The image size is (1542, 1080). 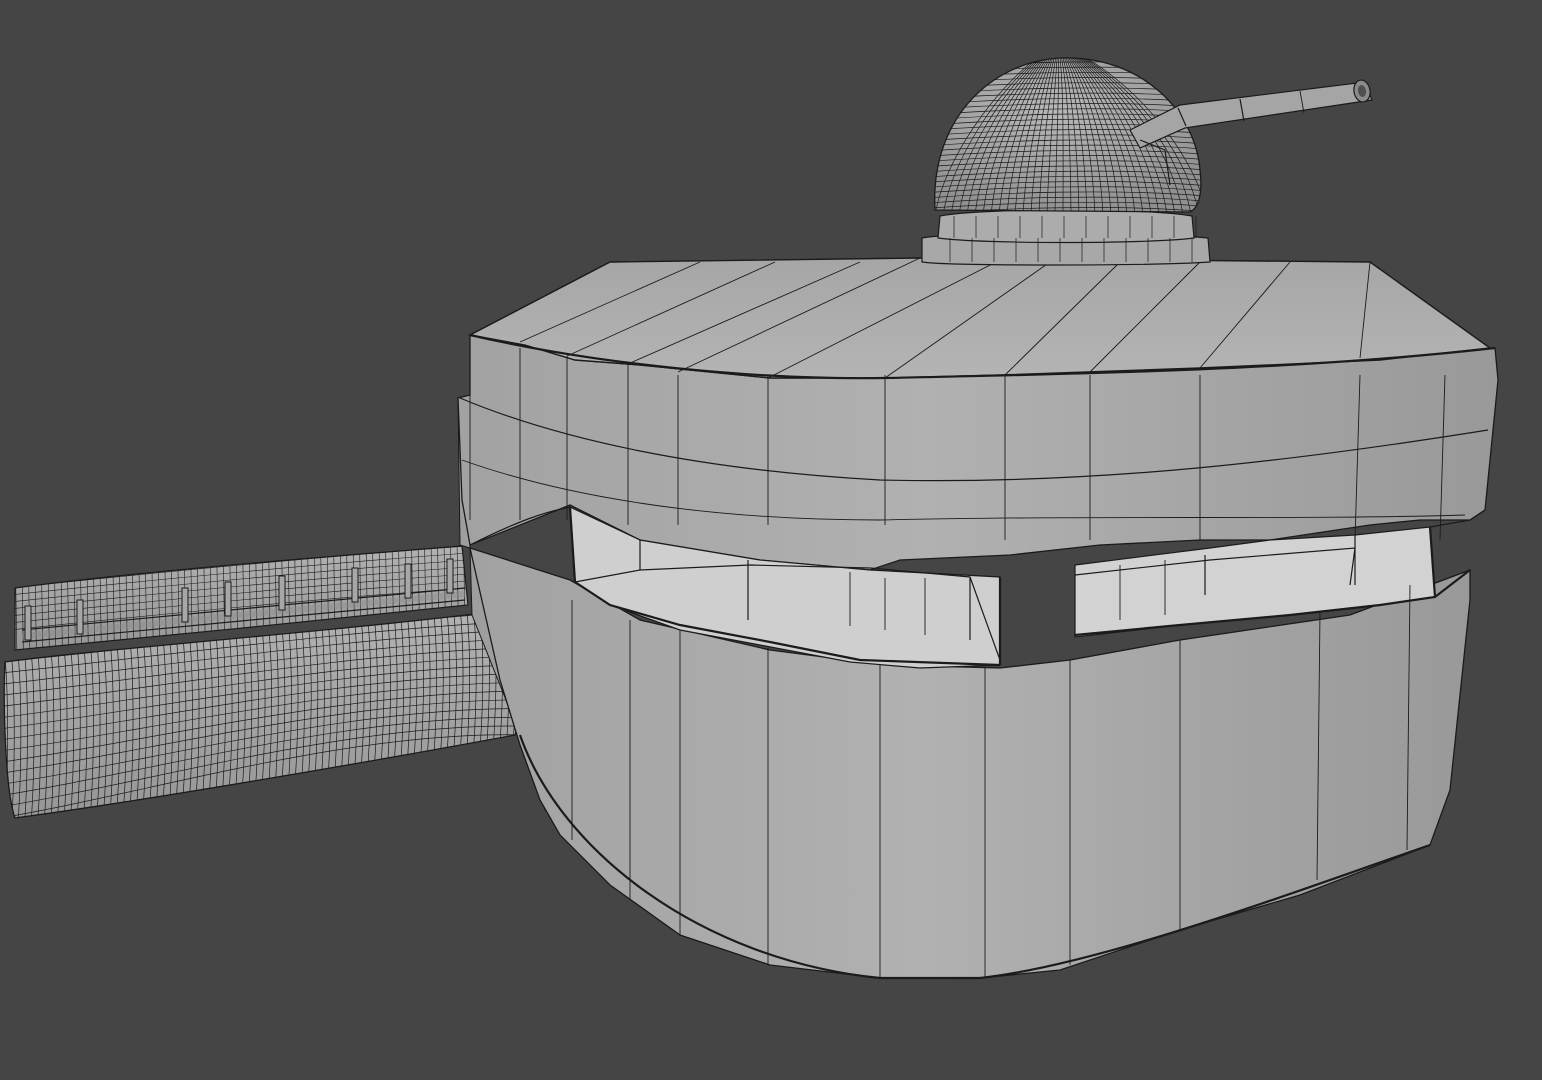 What do you see at coordinates (1067, 58) in the screenshot?
I see `dome-wire-ring` at bounding box center [1067, 58].